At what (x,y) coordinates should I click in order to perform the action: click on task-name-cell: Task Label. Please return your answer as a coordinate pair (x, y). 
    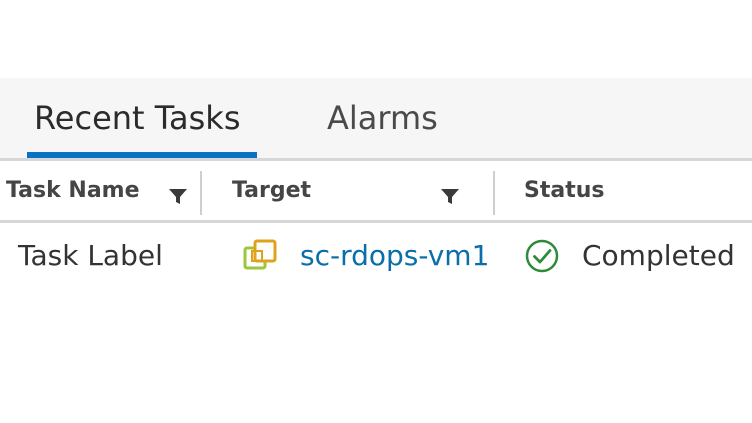
    Looking at the image, I should click on (90, 255).